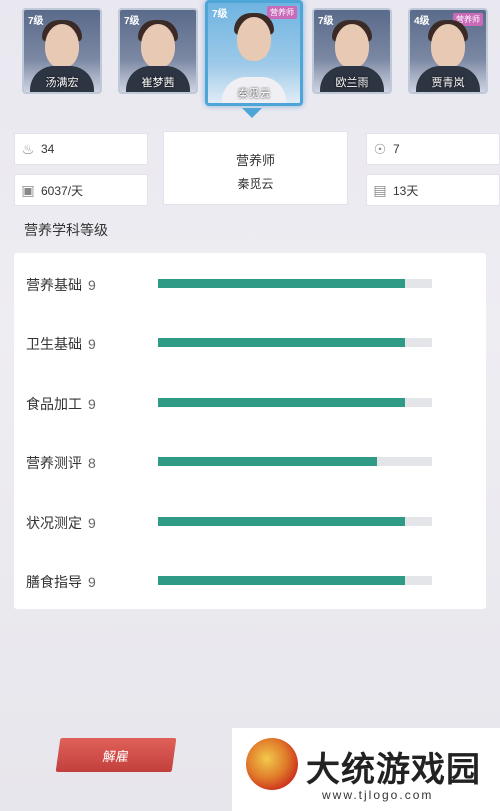  What do you see at coordinates (250, 392) in the screenshot?
I see `skill-row: 食品加工 9` at bounding box center [250, 392].